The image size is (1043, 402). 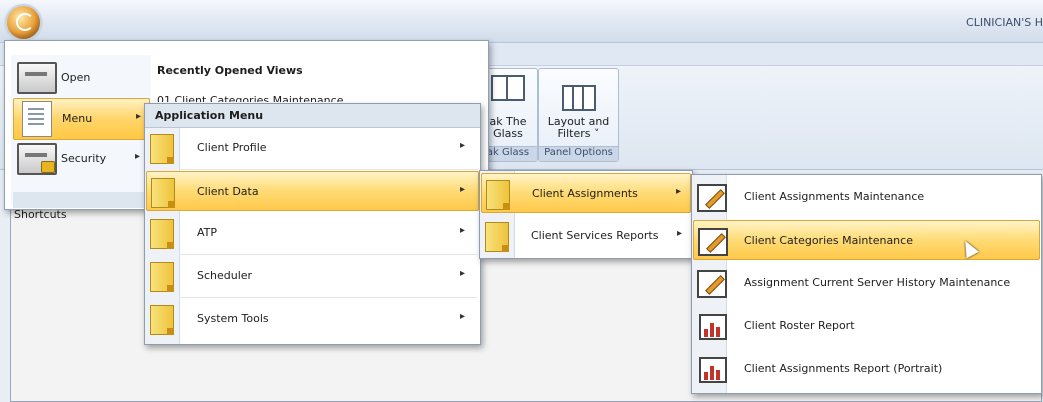 I want to click on menu-item-scheduler: Scheduler ▸, so click(x=312, y=276).